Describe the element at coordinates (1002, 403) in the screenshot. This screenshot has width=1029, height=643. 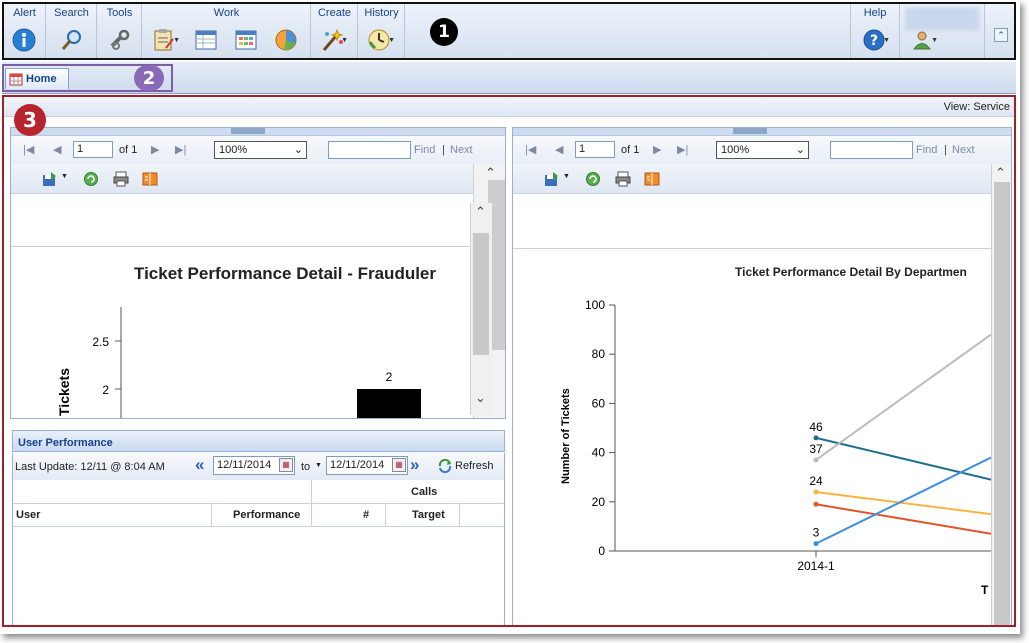
I see `scroll-thumb` at that location.